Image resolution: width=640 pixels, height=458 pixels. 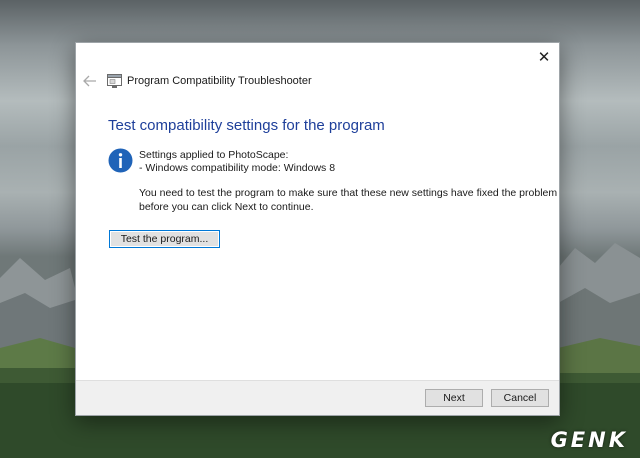 I want to click on cancel-button: Cancel, so click(x=520, y=398).